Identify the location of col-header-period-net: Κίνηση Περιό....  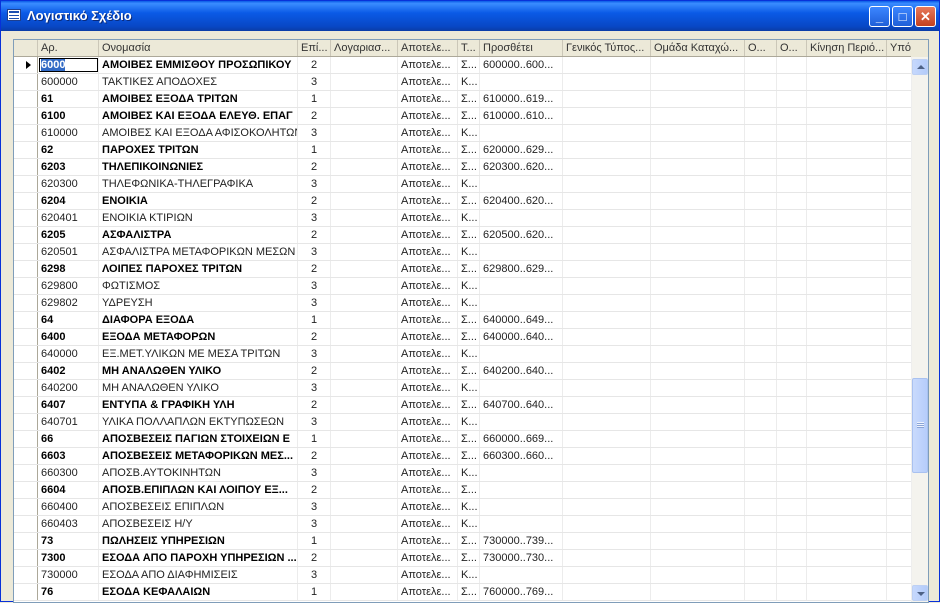
(847, 48).